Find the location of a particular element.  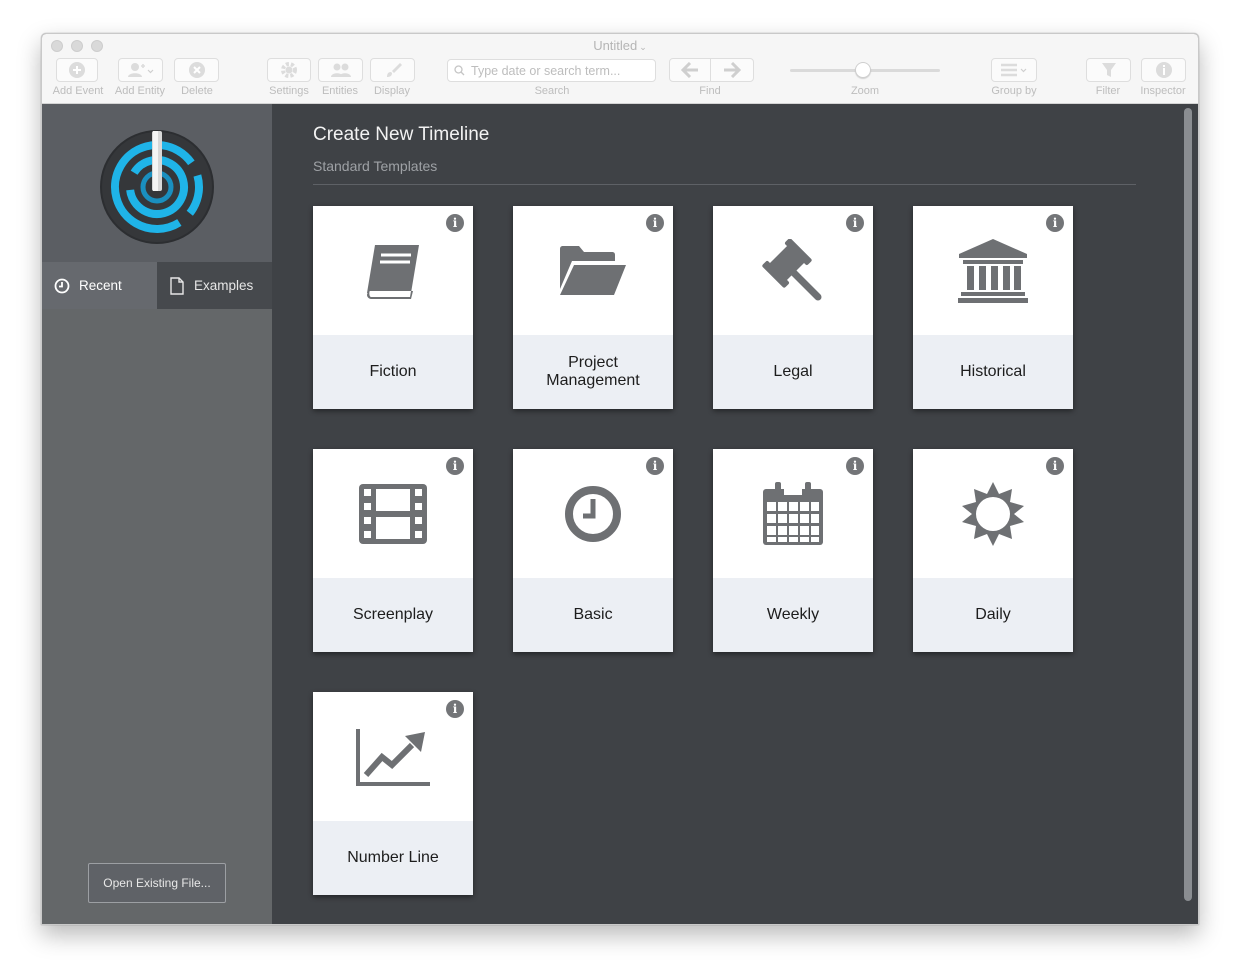

template-card-fiction: Fiction i is located at coordinates (393, 307).